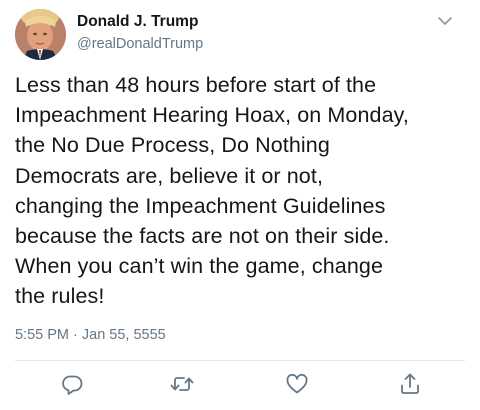 The image size is (480, 410). I want to click on profile-photo-icon, so click(40, 34).